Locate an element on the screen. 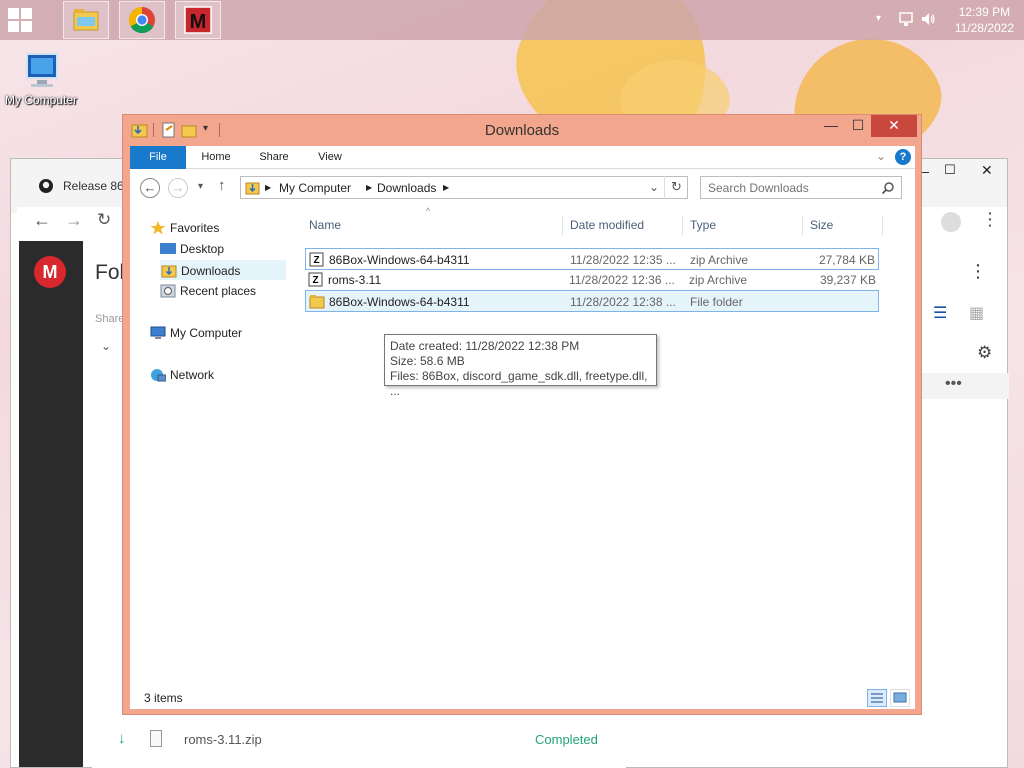 This screenshot has height=768, width=1024. profile-avatar-icon is located at coordinates (951, 222).